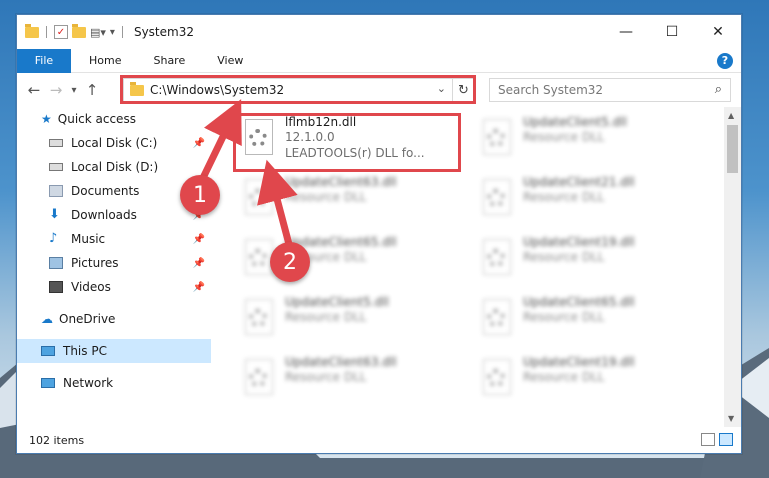 The image size is (769, 478). I want to click on network-icon, so click(48, 383).